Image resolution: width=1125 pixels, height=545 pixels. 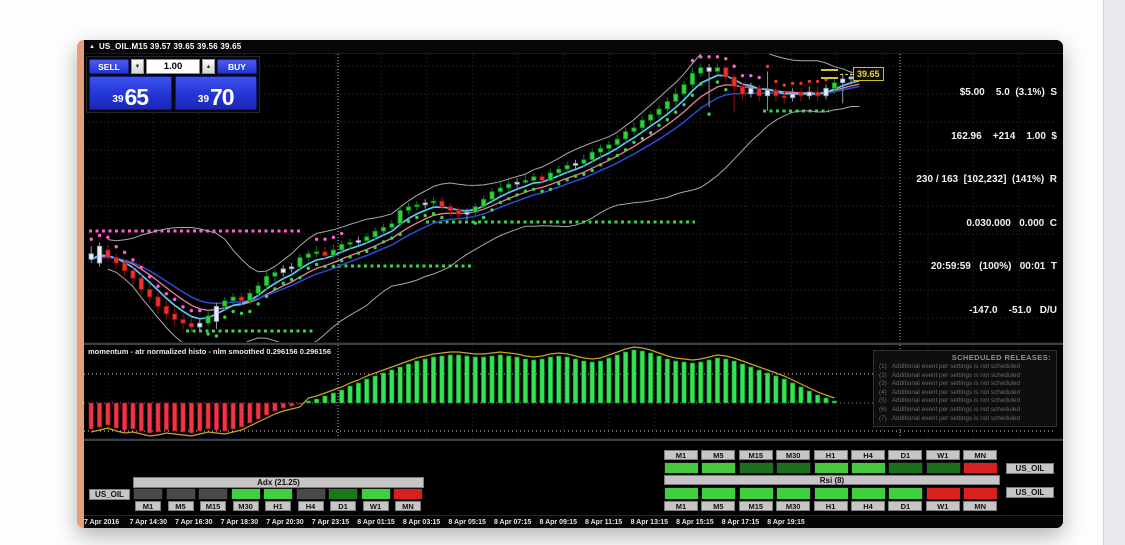 I want to click on bid-big-figure: 39, so click(x=118, y=99).